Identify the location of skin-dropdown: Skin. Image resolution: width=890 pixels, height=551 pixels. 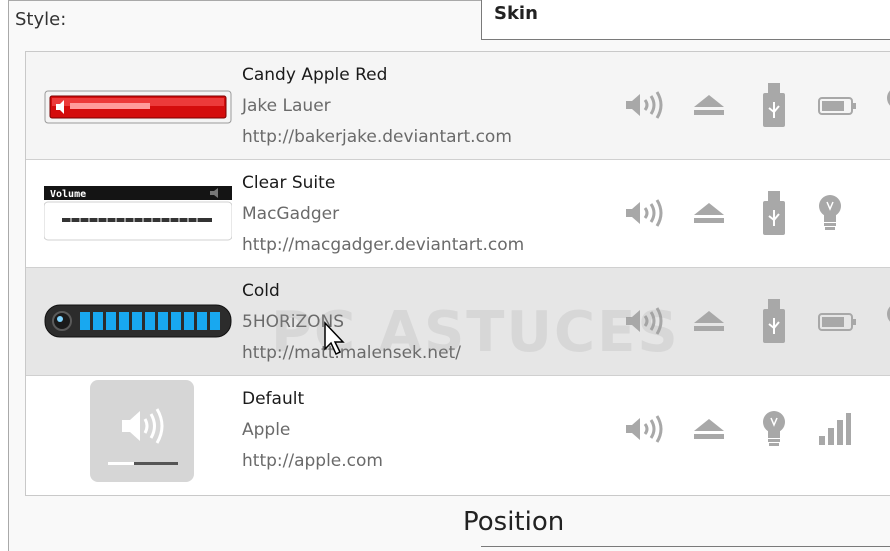
(685, 20).